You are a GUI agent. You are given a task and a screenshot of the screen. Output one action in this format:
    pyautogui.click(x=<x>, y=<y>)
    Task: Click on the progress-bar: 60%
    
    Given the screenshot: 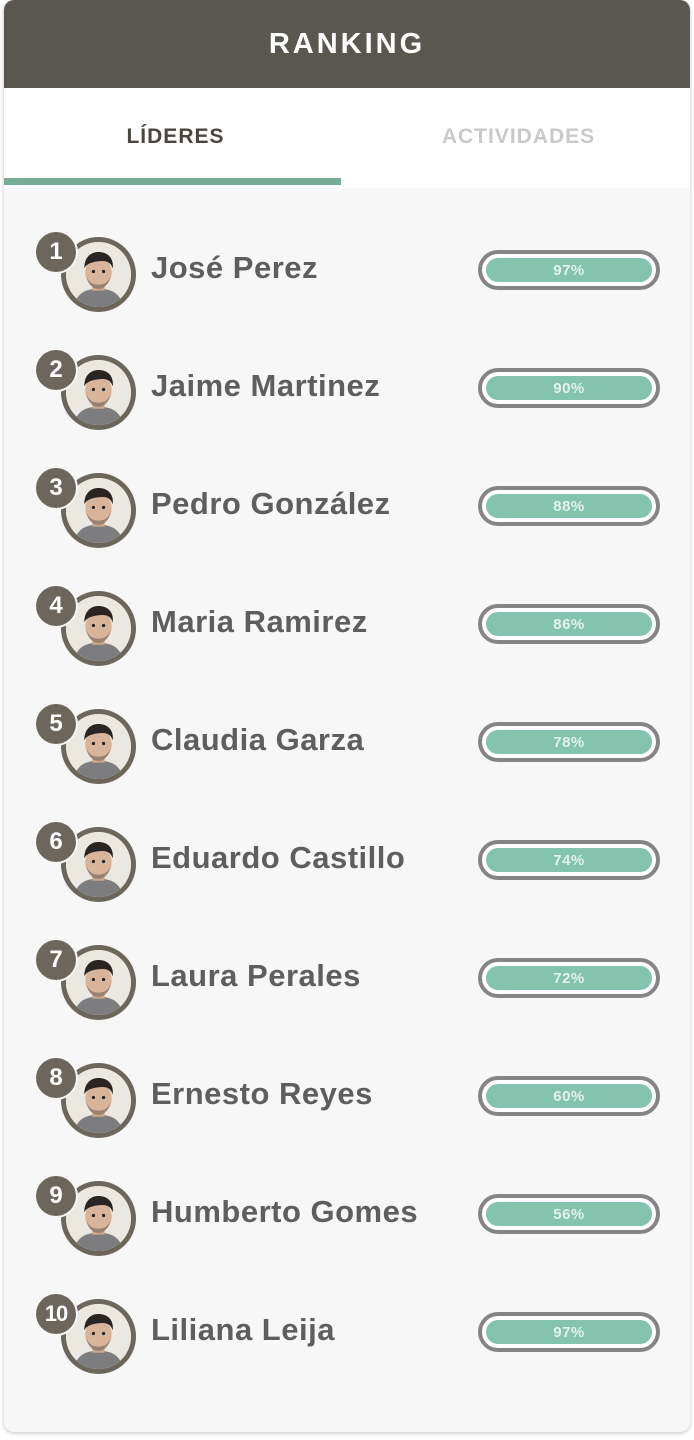 What is the action you would take?
    pyautogui.click(x=569, y=1096)
    